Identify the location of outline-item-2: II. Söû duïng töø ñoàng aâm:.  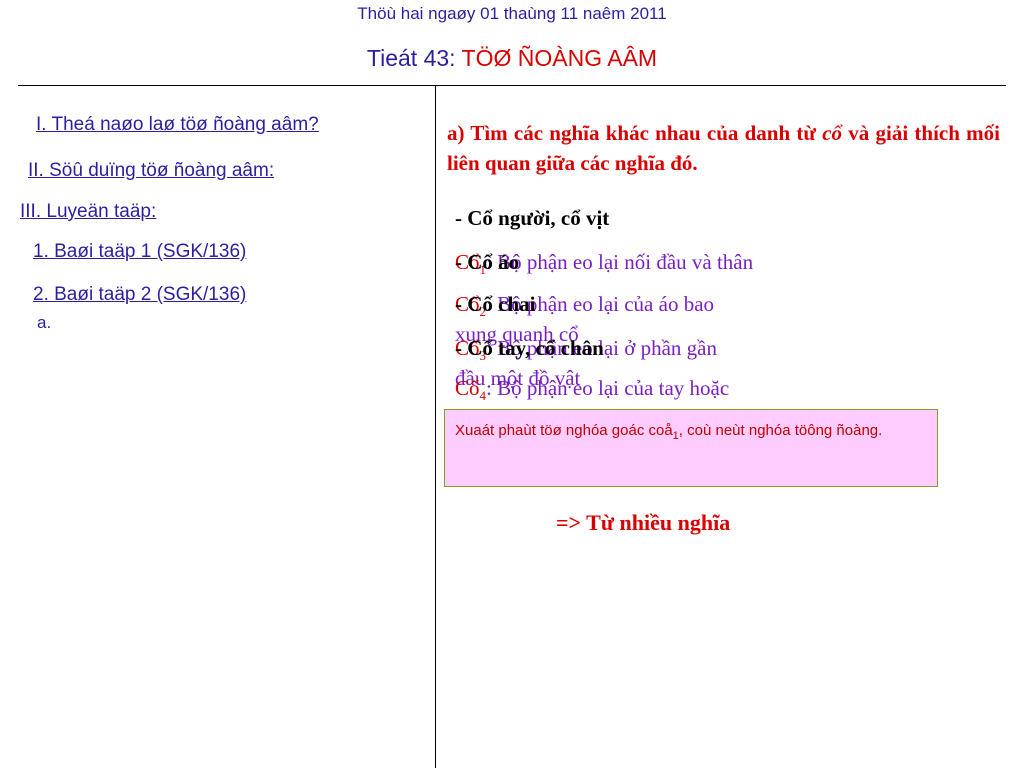
(151, 171).